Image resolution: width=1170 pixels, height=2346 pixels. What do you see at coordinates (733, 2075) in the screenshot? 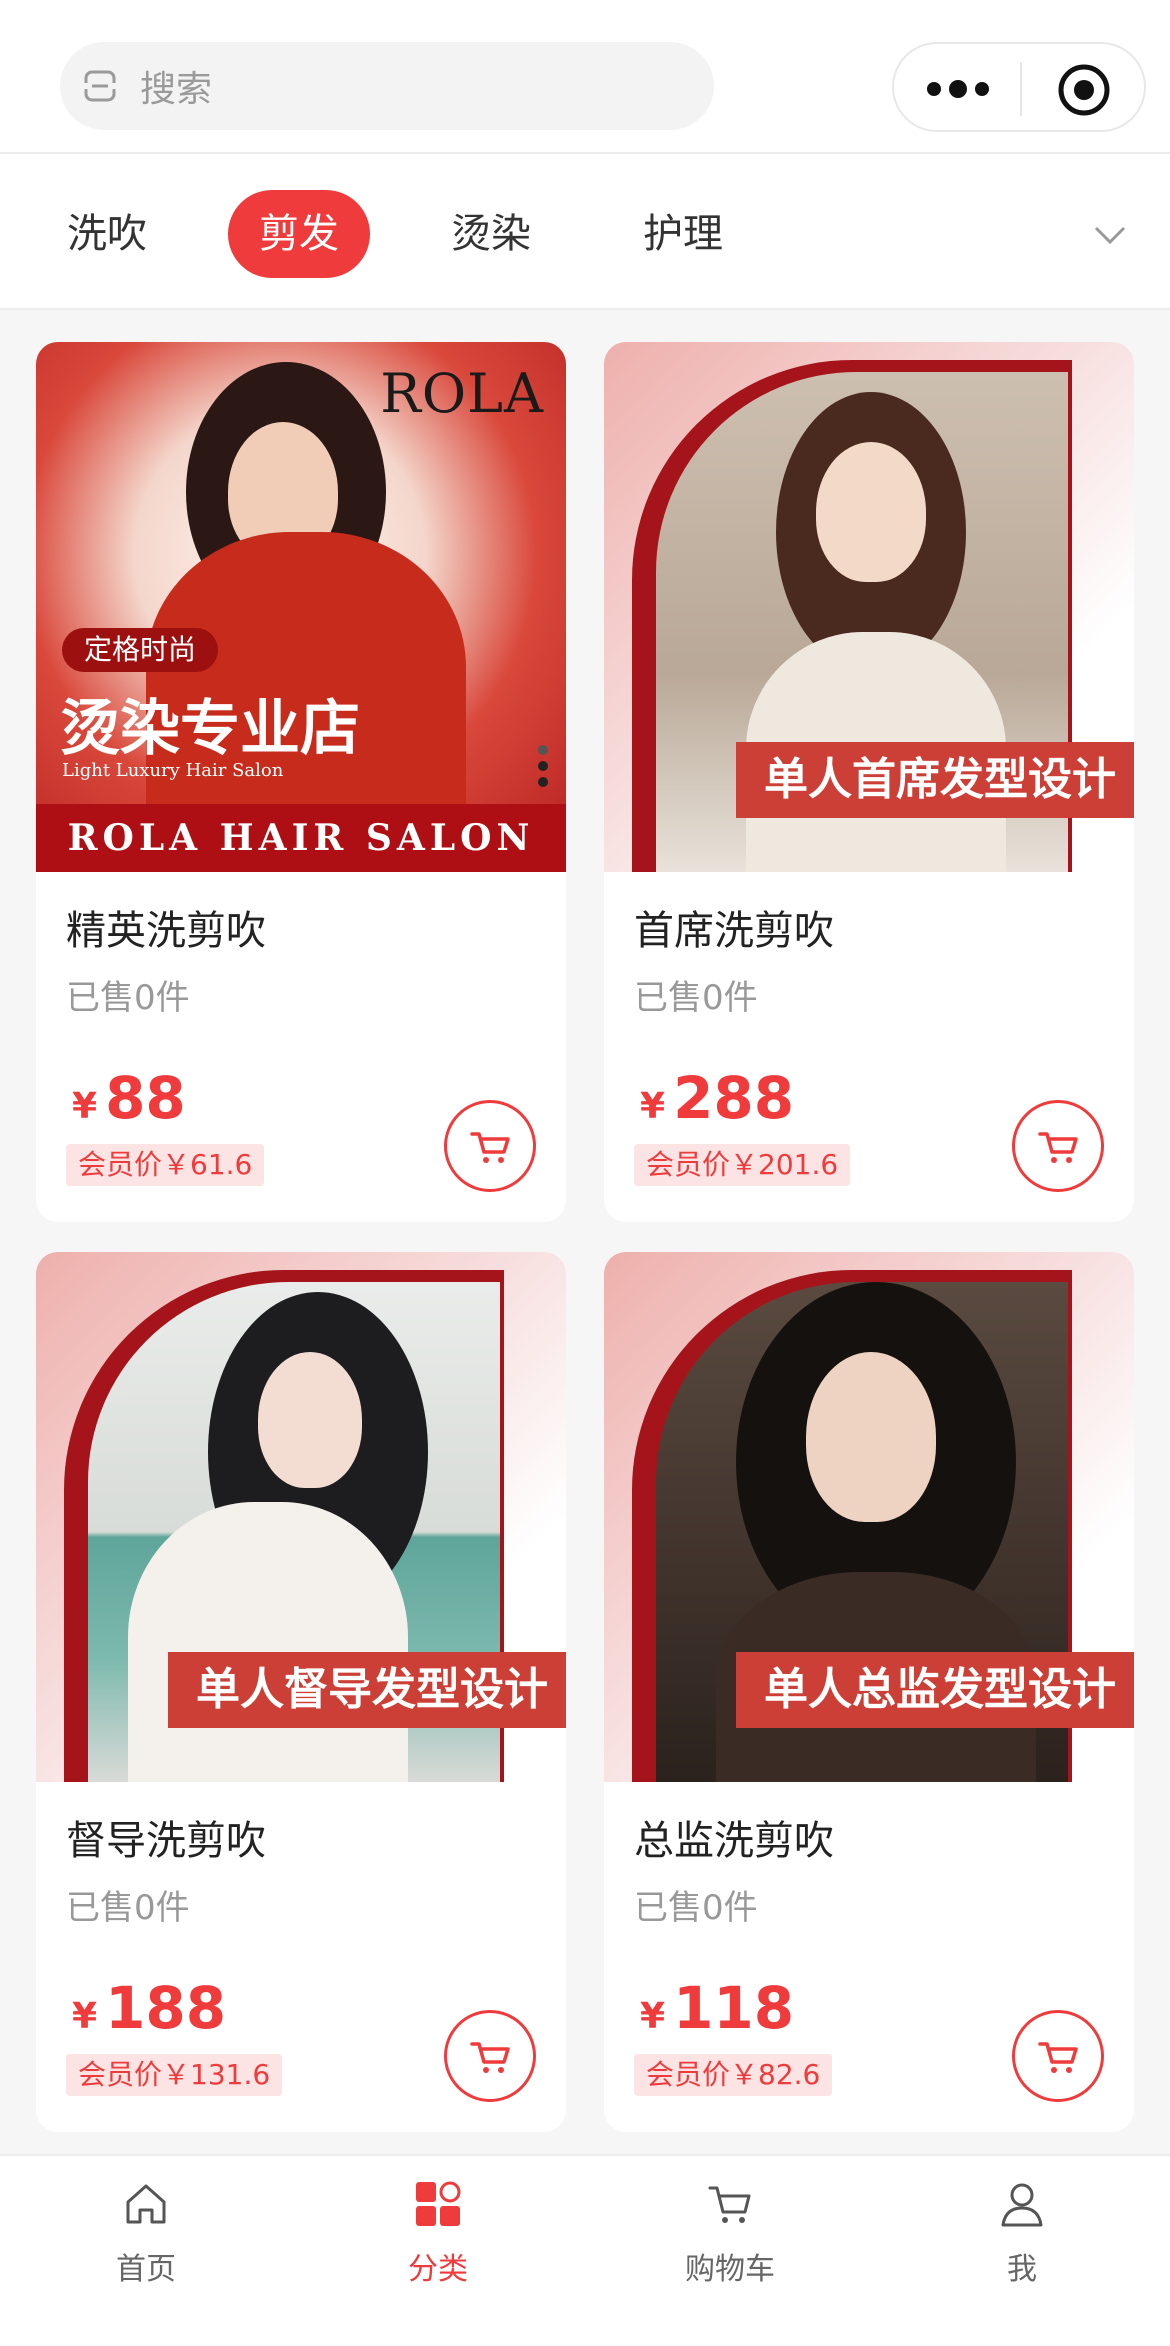
I see `member-price-badge: 会员价￥82.6` at bounding box center [733, 2075].